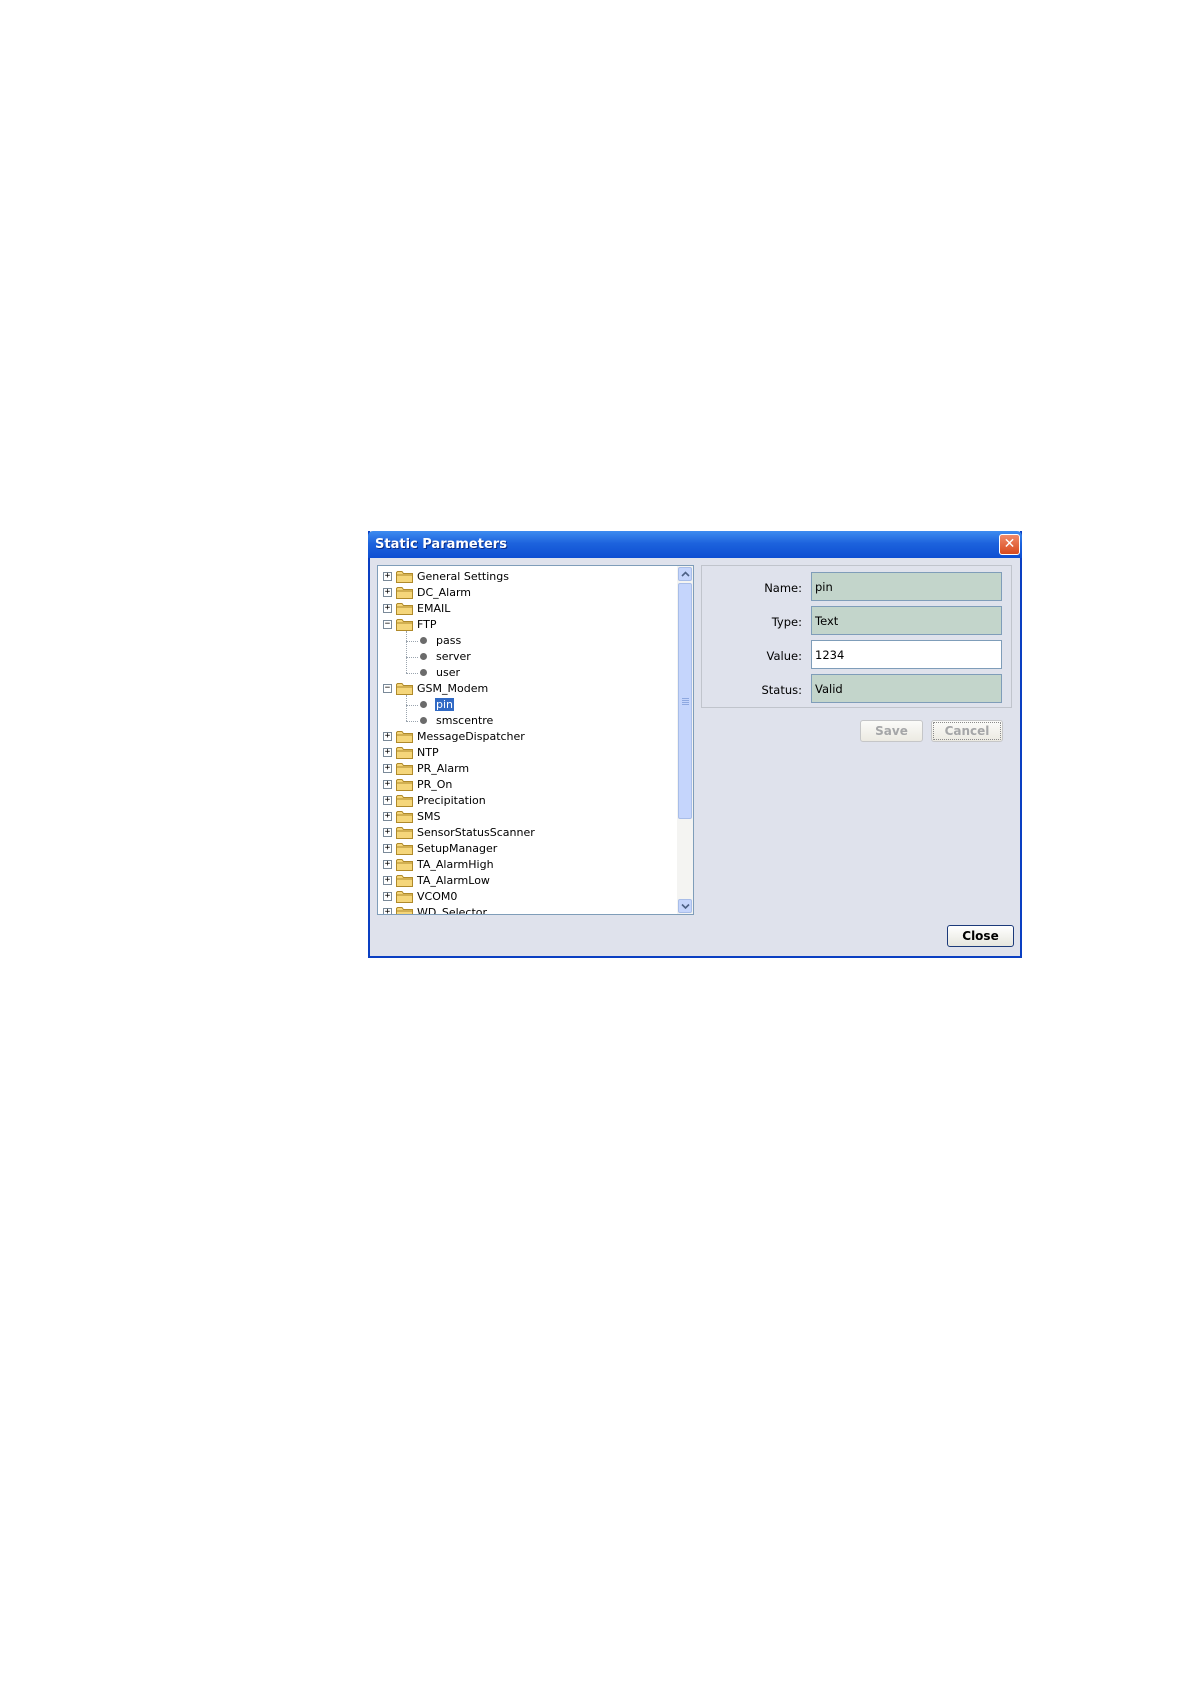 Image resolution: width=1190 pixels, height=1684 pixels. I want to click on scroll-up-arrow-icon, so click(685, 574).